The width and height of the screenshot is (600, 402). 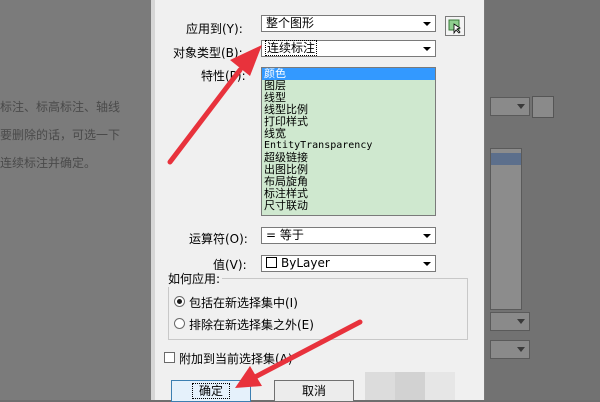 What do you see at coordinates (285, 235) in the screenshot?
I see `operator-value: = 等于` at bounding box center [285, 235].